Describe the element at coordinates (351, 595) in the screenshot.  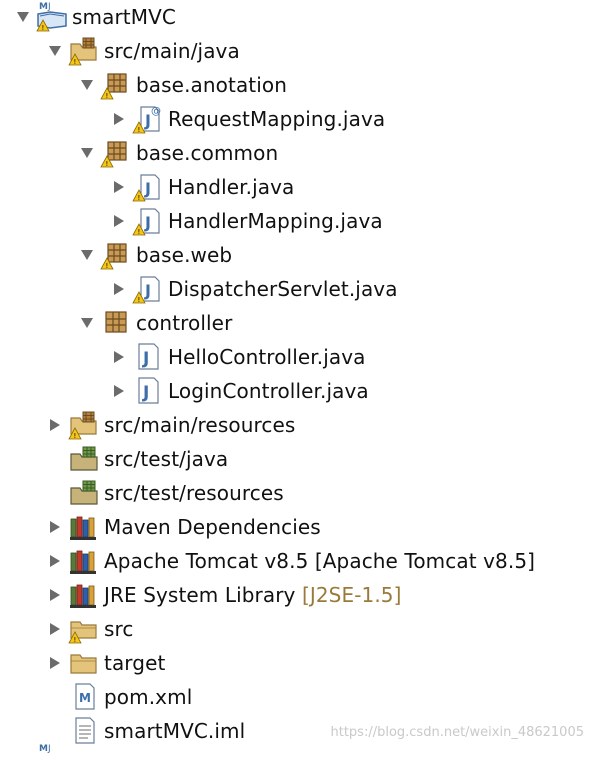
I see `jre-version-decoration: [J2SE-1.5]` at that location.